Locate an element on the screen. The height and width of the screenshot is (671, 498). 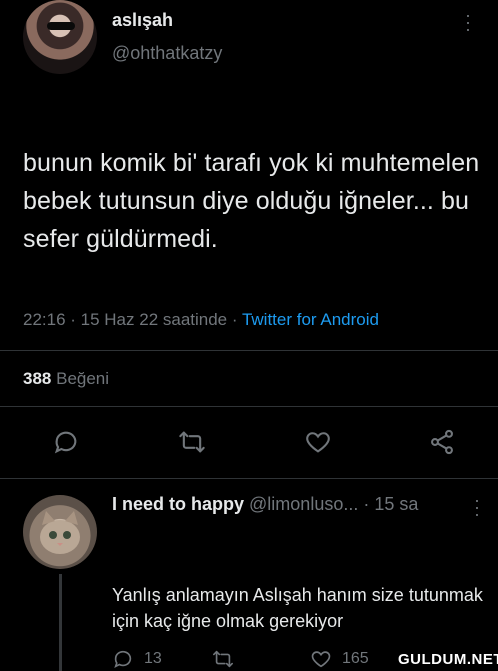
reply-retweet-button is located at coordinates (223, 659).